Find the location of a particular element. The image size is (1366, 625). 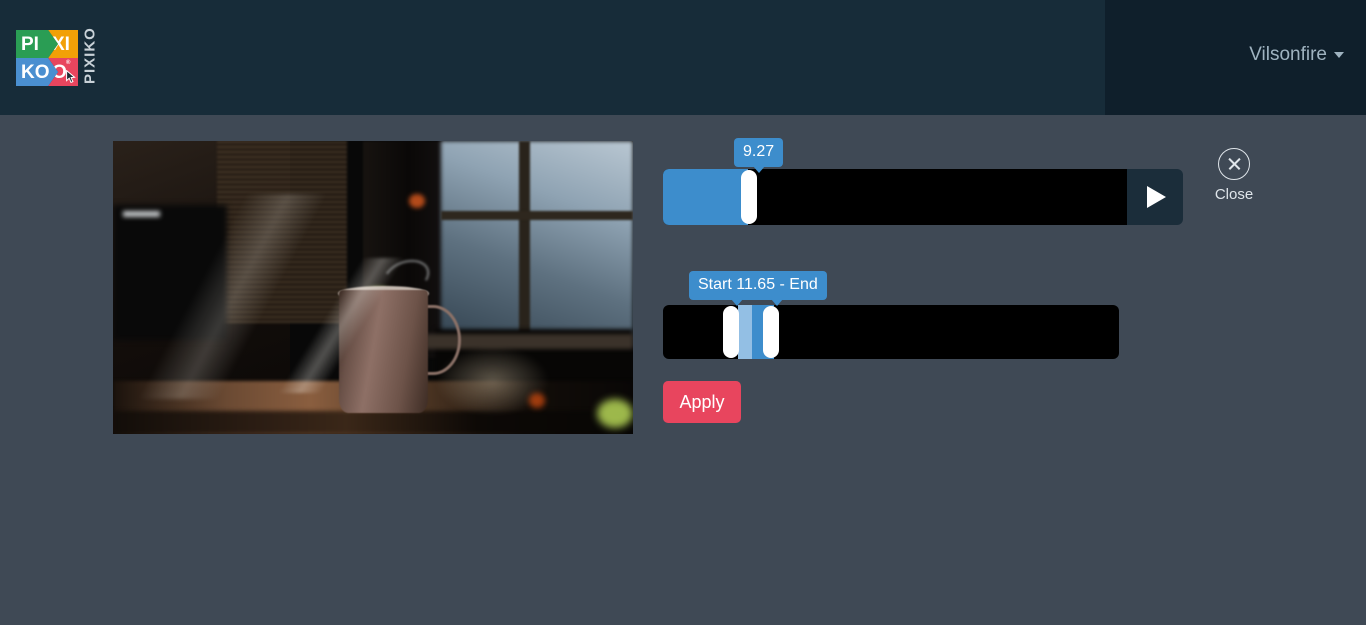

trim-handle-start is located at coordinates (731, 332).